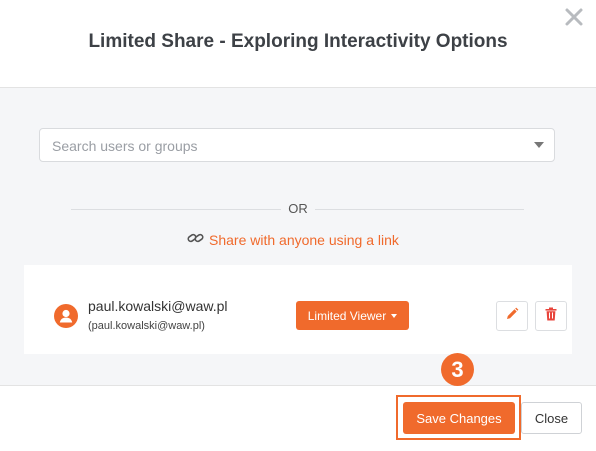 This screenshot has width=596, height=451. Describe the element at coordinates (539, 145) in the screenshot. I see `chevron-down-icon` at that location.